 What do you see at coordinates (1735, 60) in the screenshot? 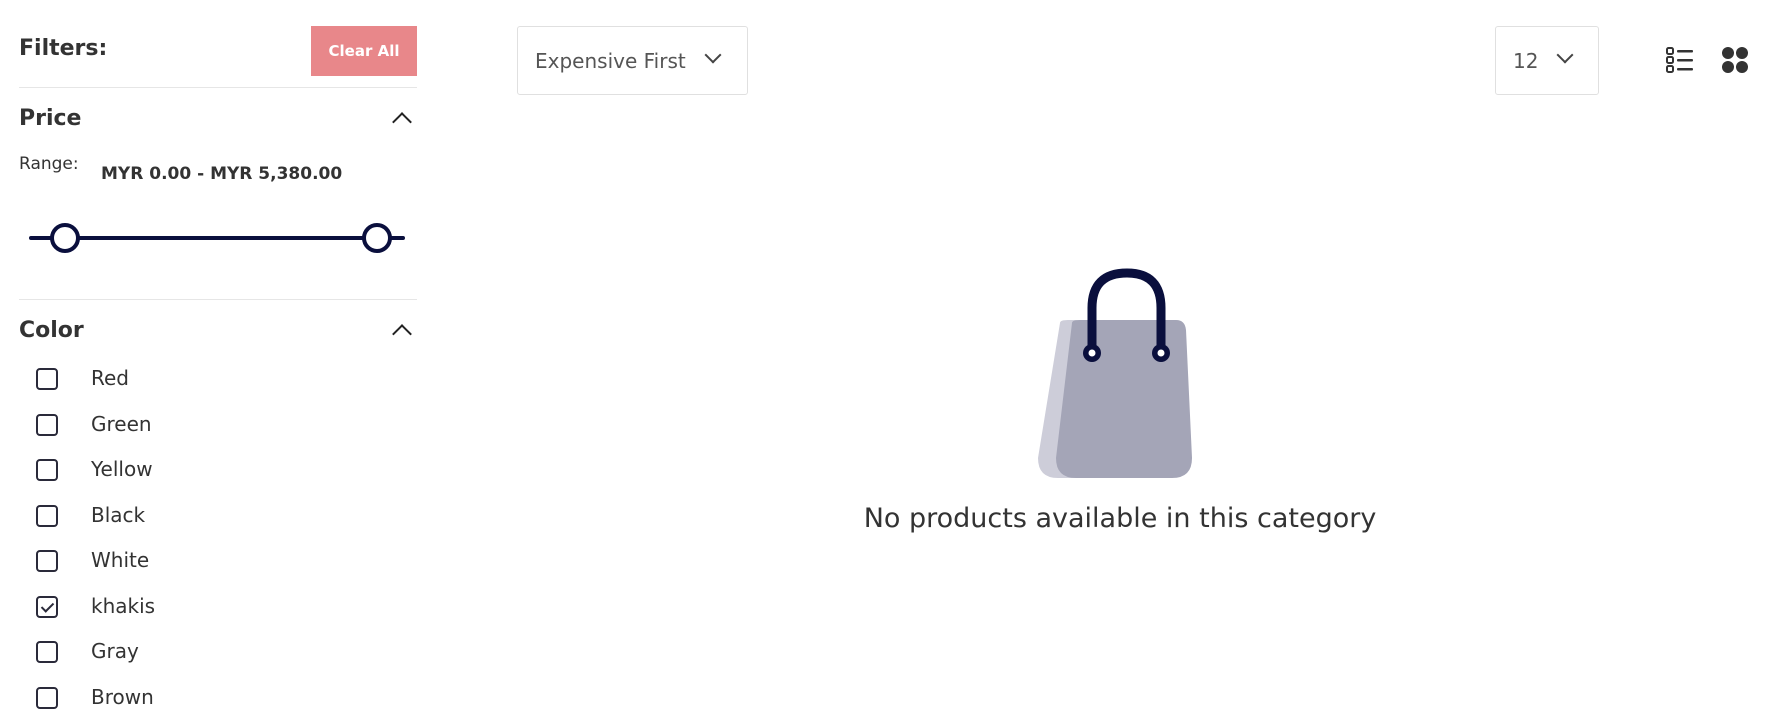
I see `grid-view-icon` at bounding box center [1735, 60].